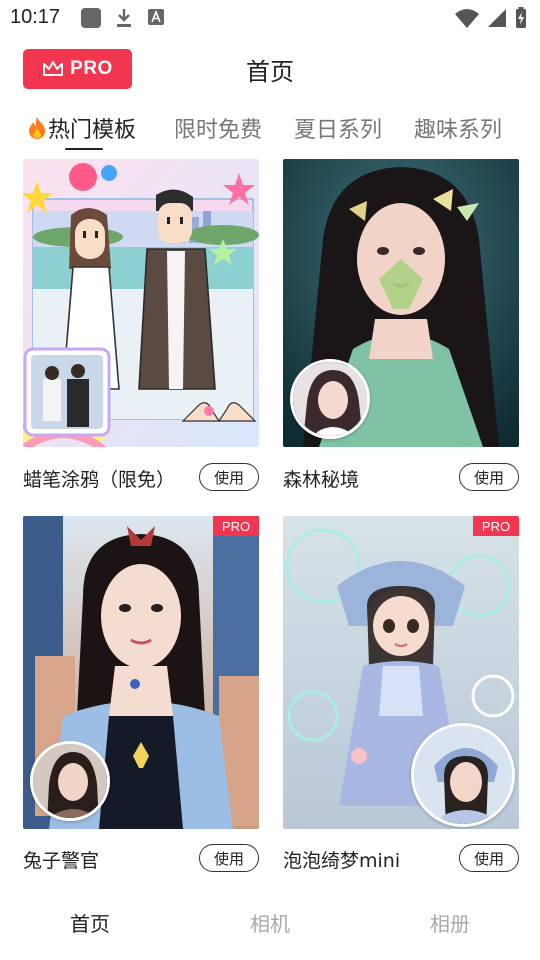 Image resolution: width=540 pixels, height=960 pixels. Describe the element at coordinates (61, 861) in the screenshot. I see `template-title: 兔子警官` at that location.